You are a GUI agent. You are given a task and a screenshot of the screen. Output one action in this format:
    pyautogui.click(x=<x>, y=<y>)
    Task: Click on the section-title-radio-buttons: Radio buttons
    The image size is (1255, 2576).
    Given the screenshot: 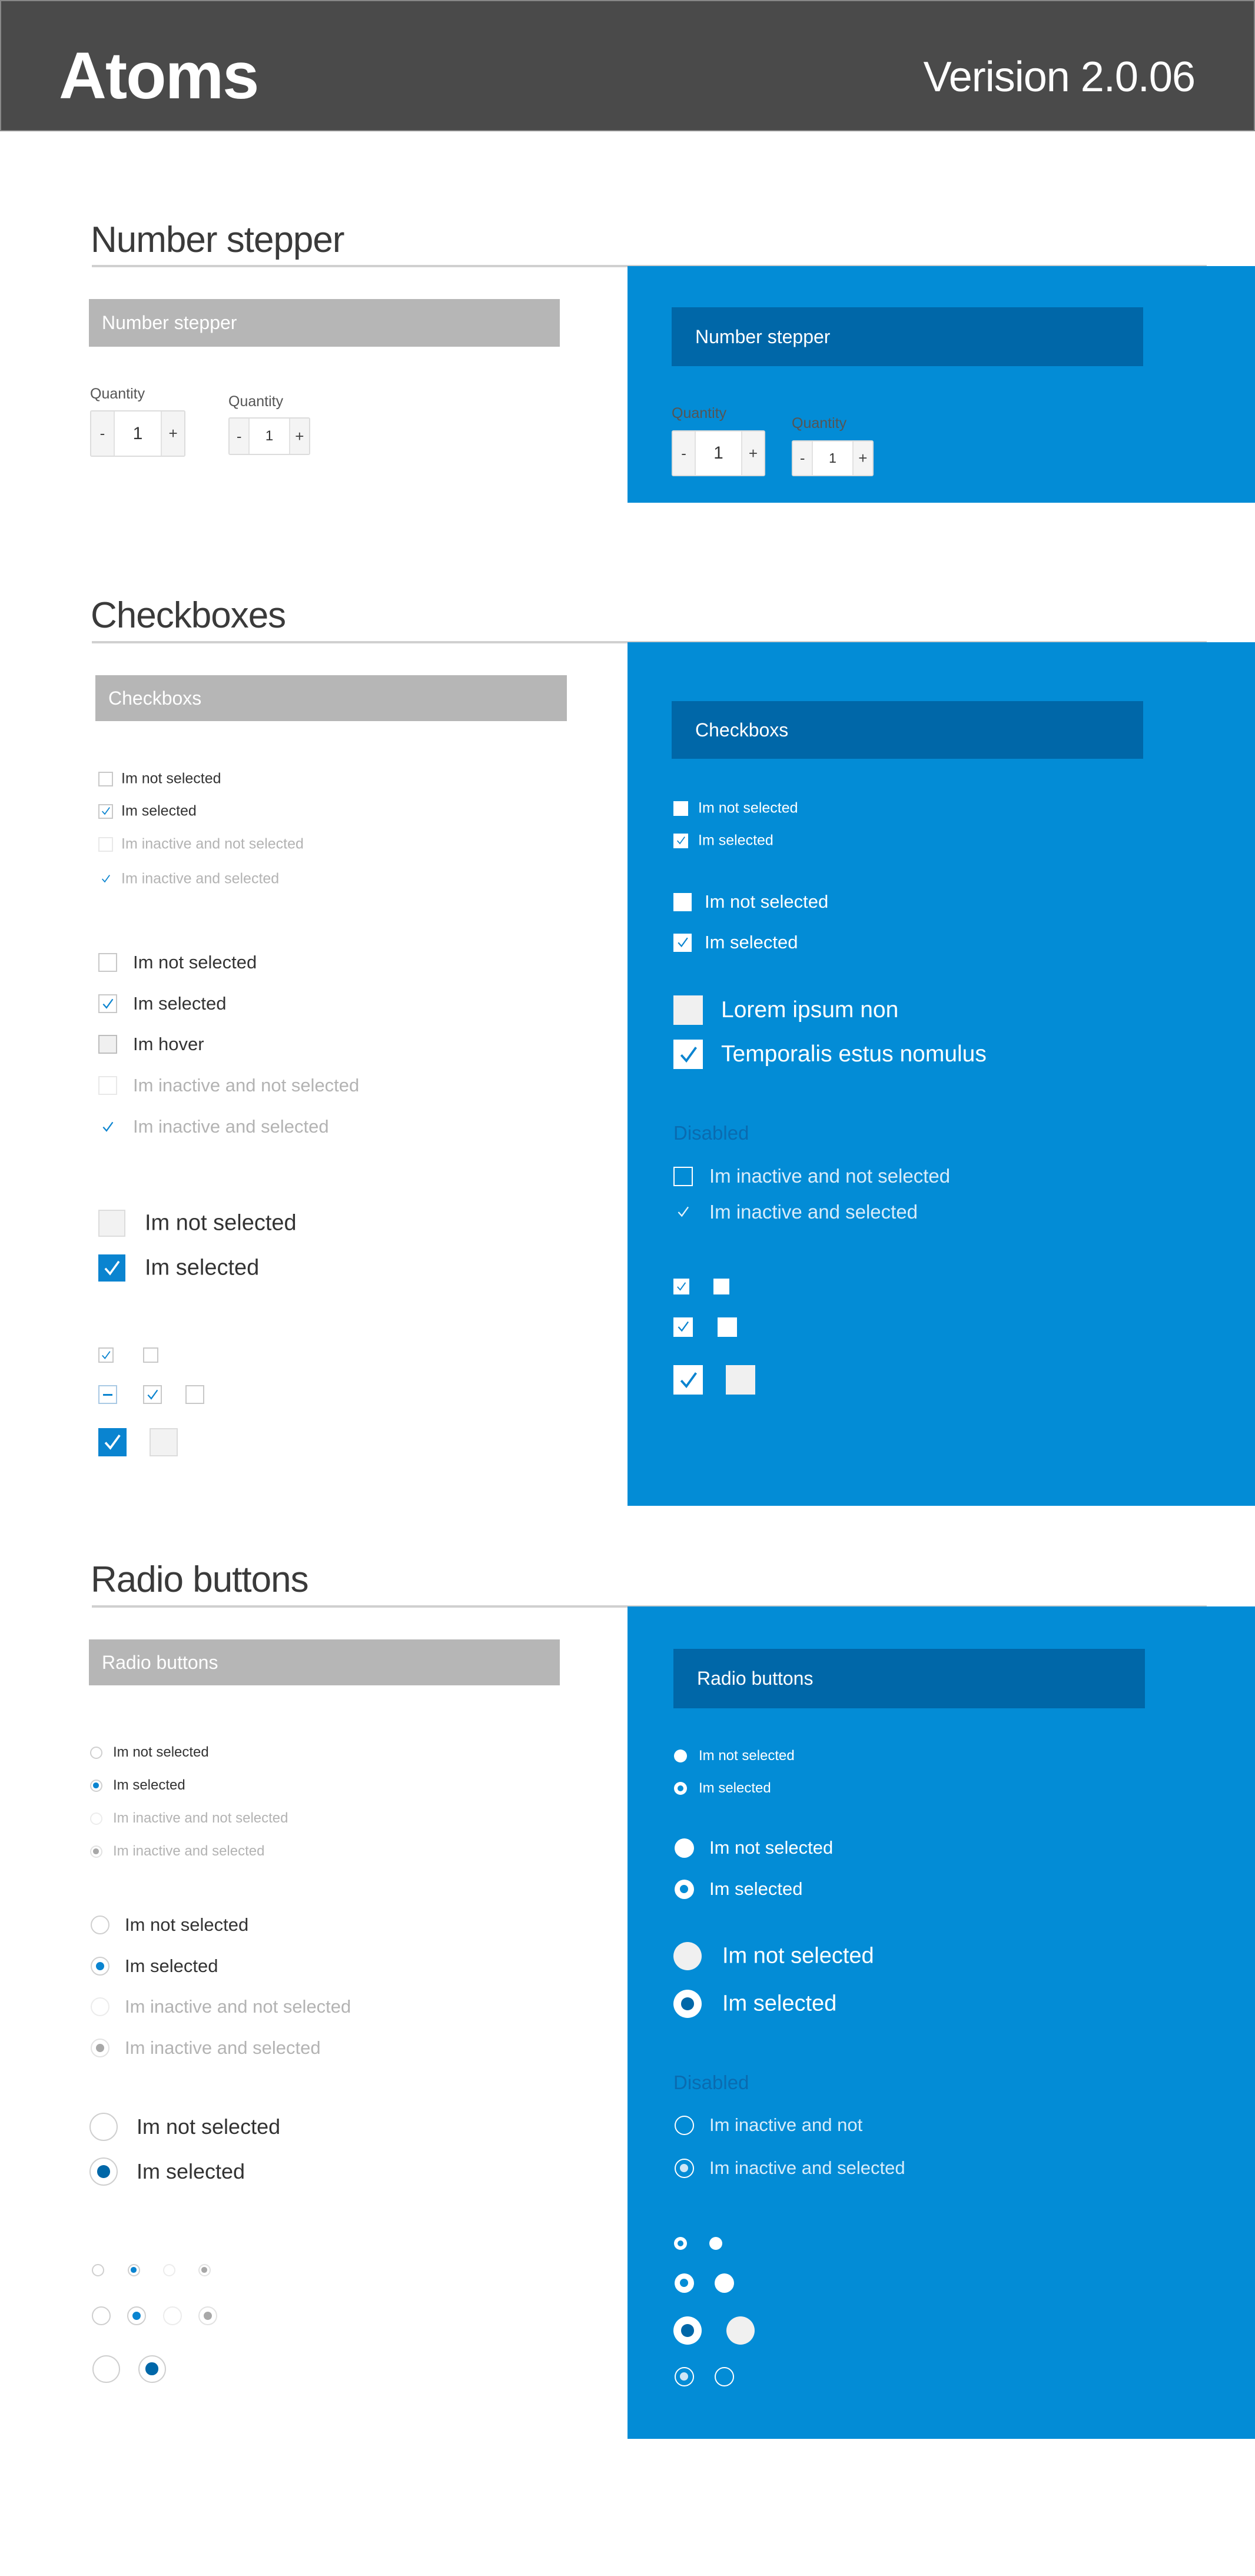 What is the action you would take?
    pyautogui.click(x=200, y=1579)
    